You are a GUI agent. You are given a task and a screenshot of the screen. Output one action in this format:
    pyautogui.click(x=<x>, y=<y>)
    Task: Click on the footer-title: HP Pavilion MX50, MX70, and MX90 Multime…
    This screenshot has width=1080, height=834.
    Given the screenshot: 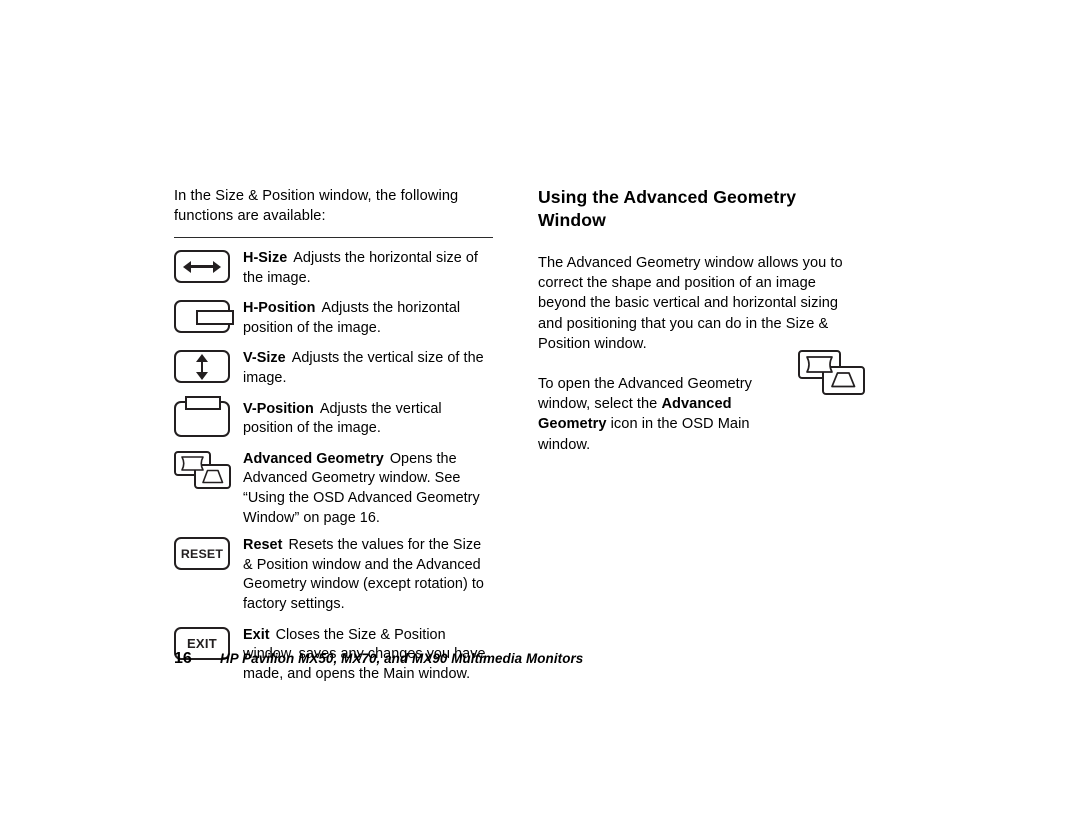 What is the action you would take?
    pyautogui.click(x=402, y=658)
    